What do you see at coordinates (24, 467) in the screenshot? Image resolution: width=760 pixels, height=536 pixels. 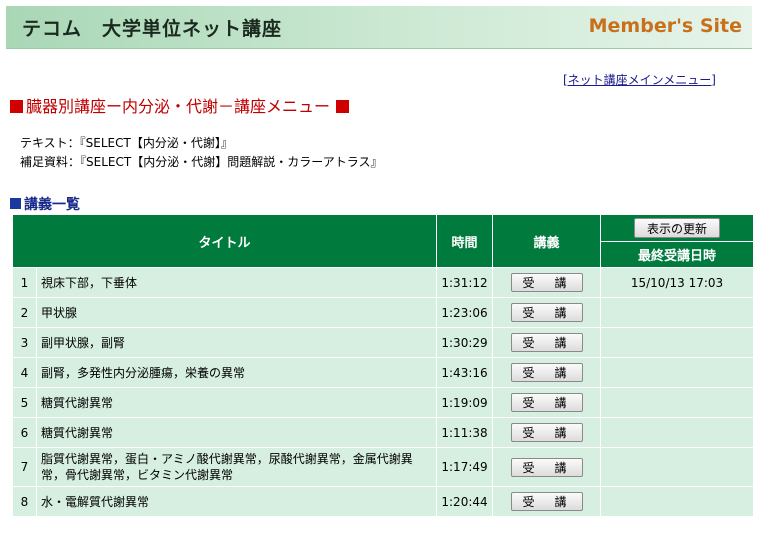 I see `row-number: 7` at bounding box center [24, 467].